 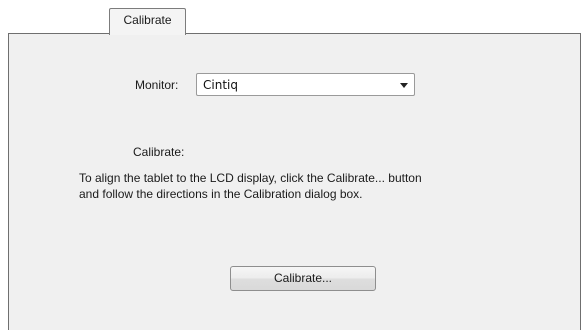 I want to click on calibrate-section-label: Calibrate:, so click(x=159, y=152).